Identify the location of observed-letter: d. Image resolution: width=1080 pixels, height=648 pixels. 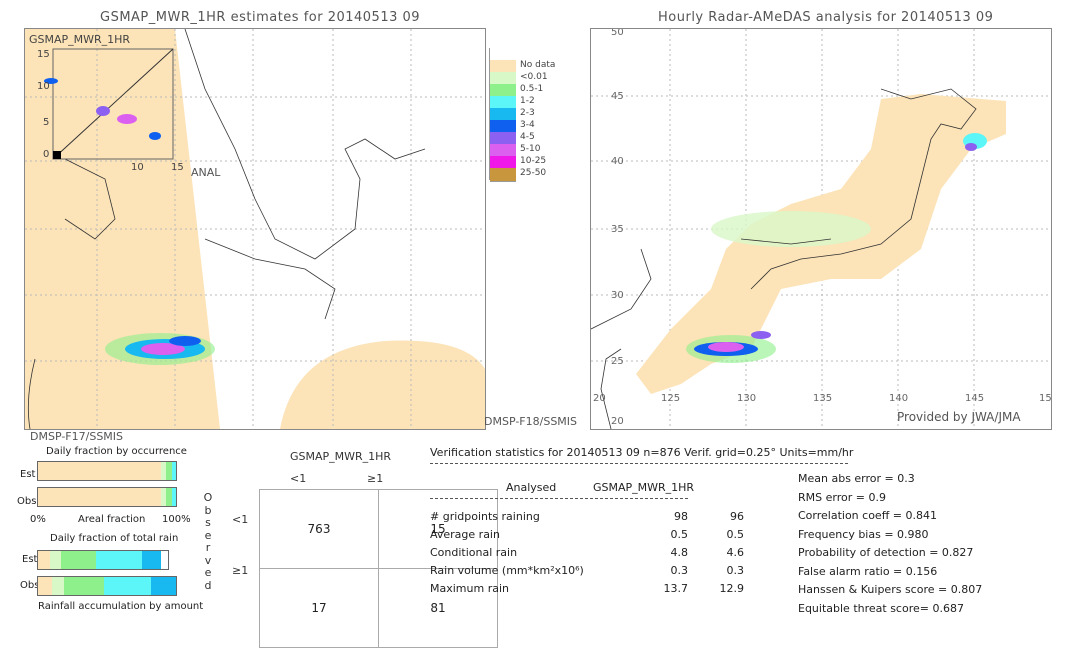
(208, 585).